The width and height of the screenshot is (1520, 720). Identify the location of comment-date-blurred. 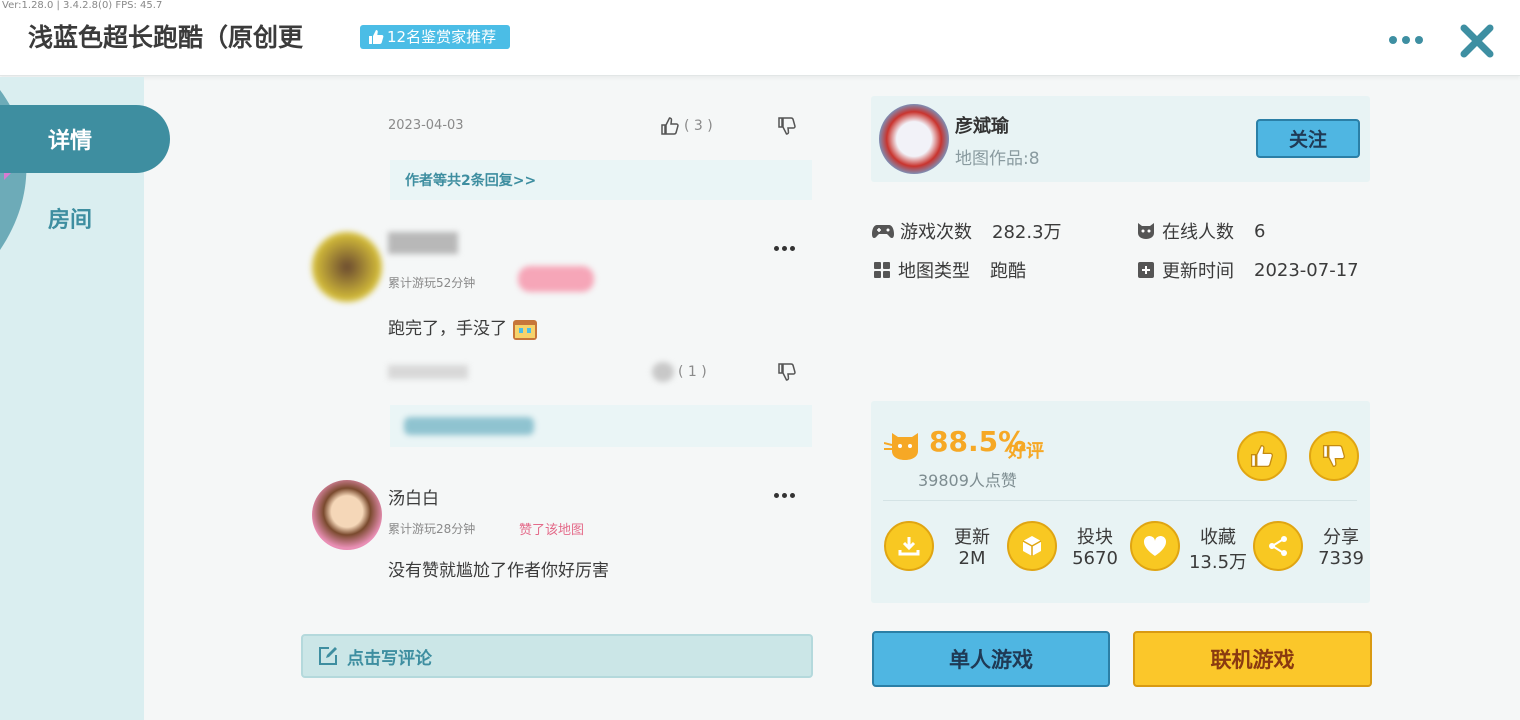
(428, 372).